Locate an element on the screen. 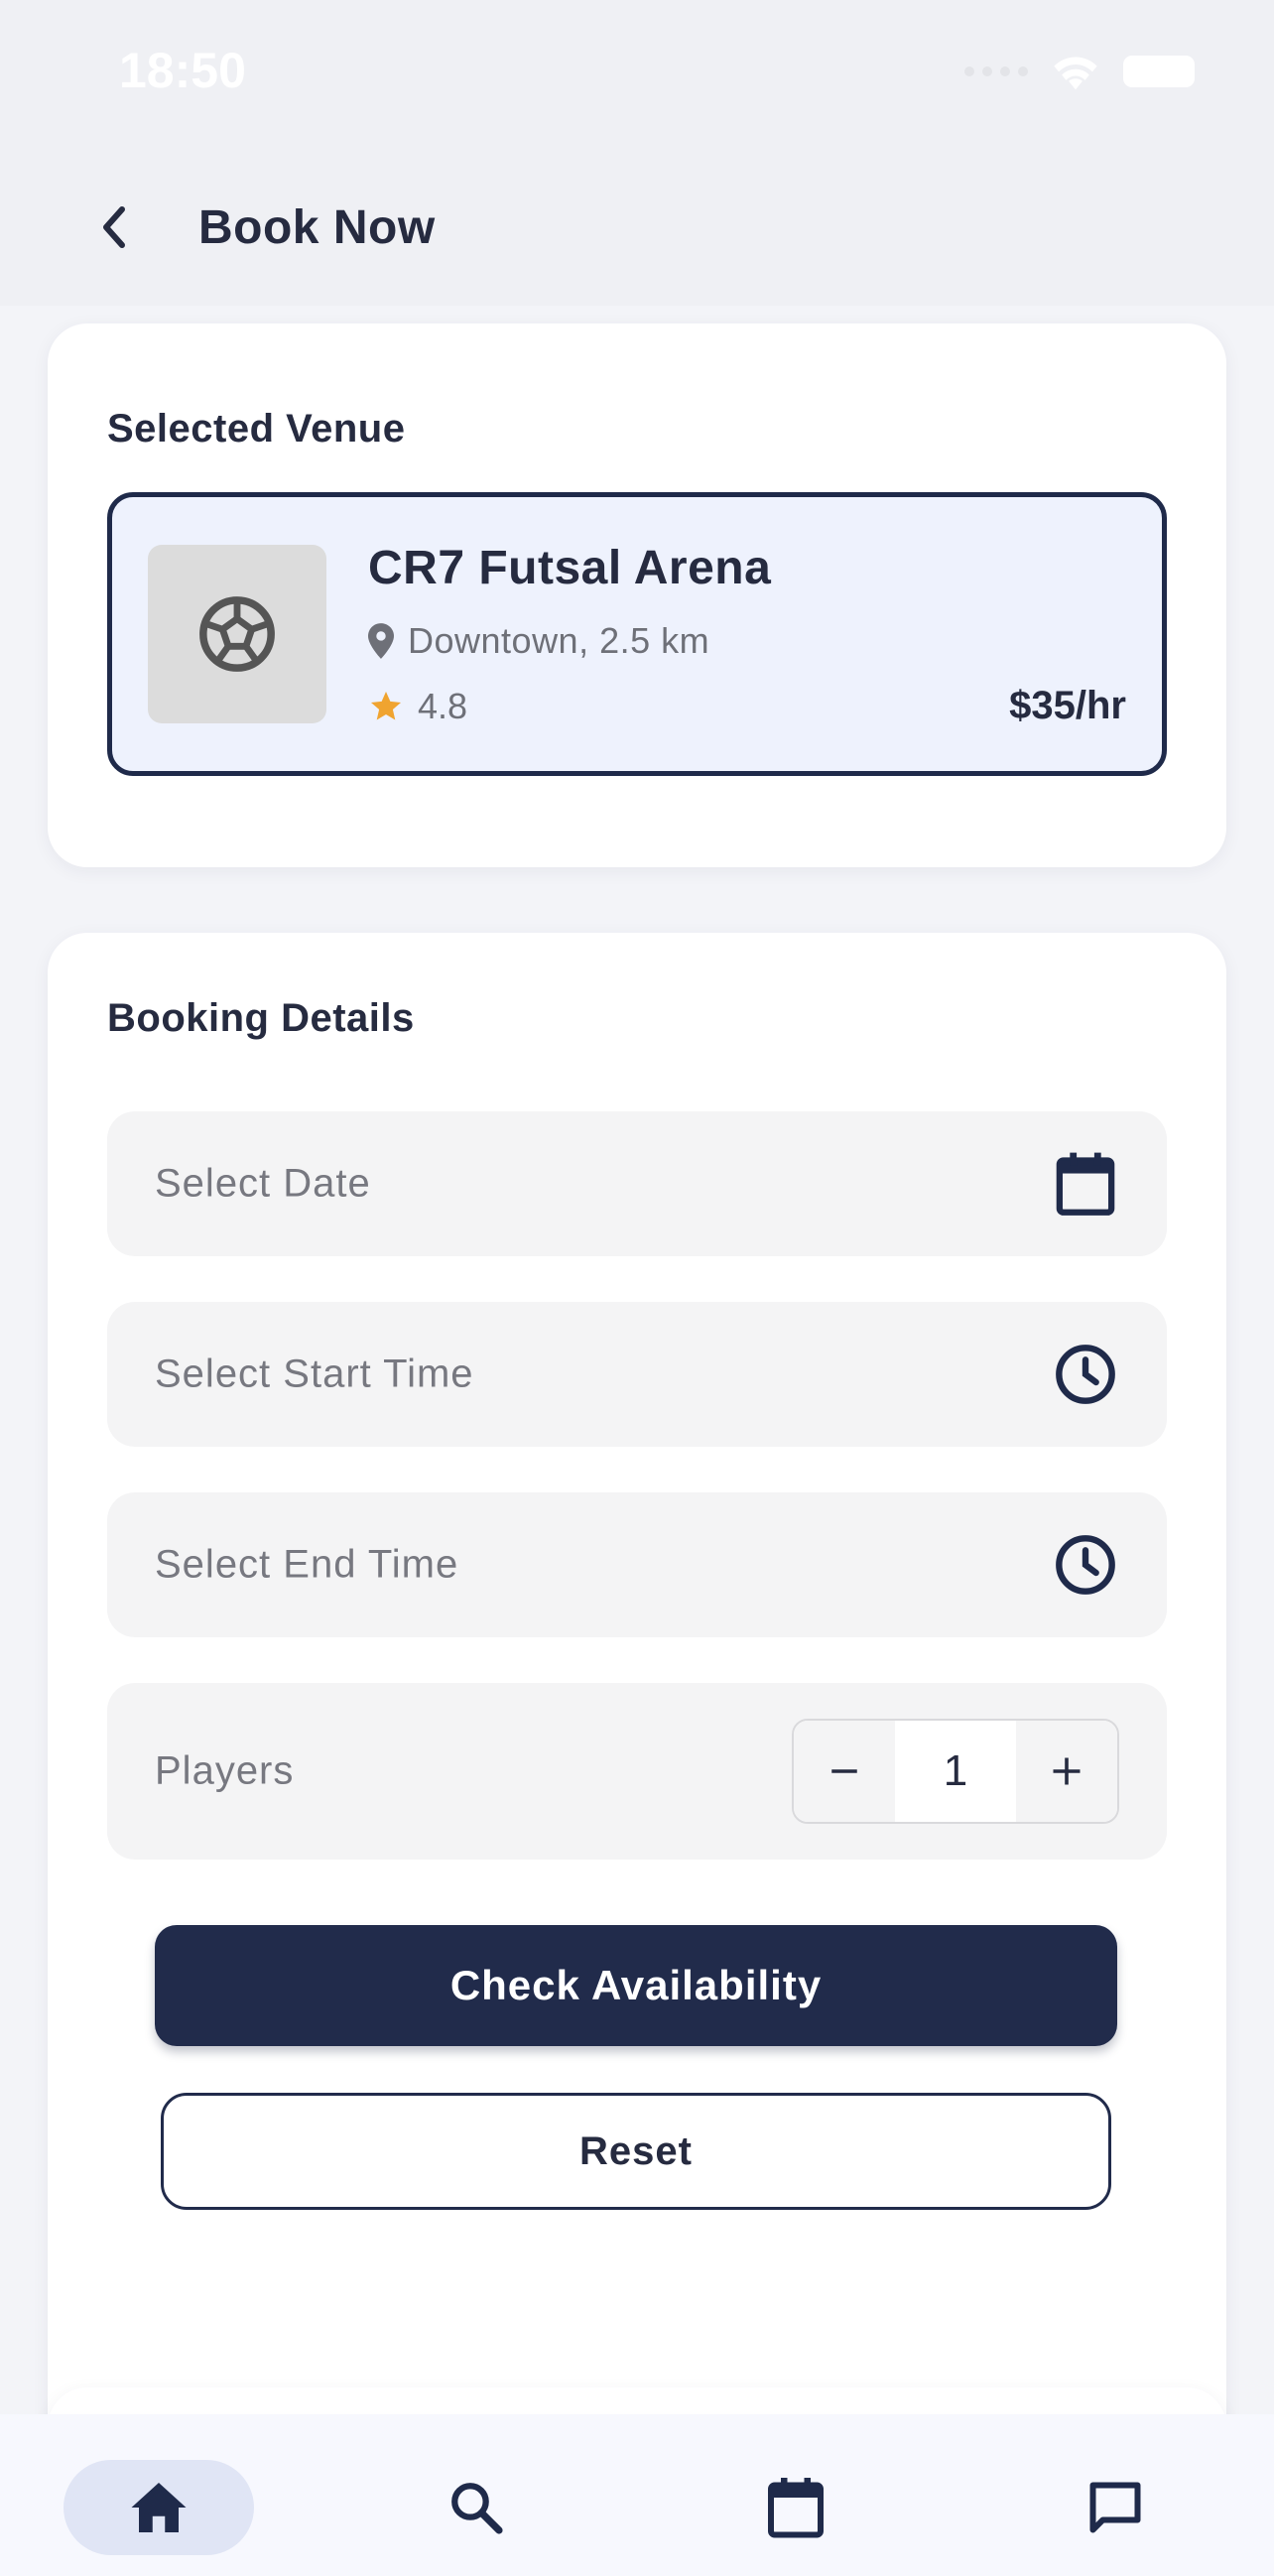 The image size is (1274, 2576). venue-price: $35/hr is located at coordinates (1067, 706).